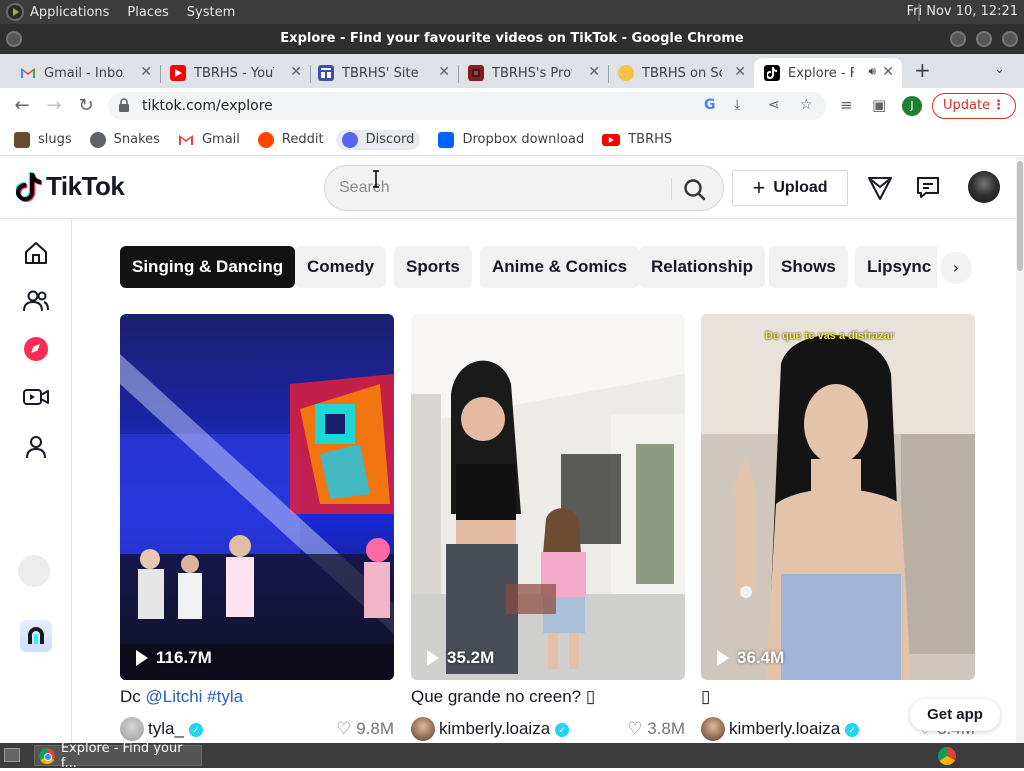 Image resolution: width=1024 pixels, height=771 pixels. Describe the element at coordinates (737, 105) in the screenshot. I see `install-app-icon: ⤓` at that location.